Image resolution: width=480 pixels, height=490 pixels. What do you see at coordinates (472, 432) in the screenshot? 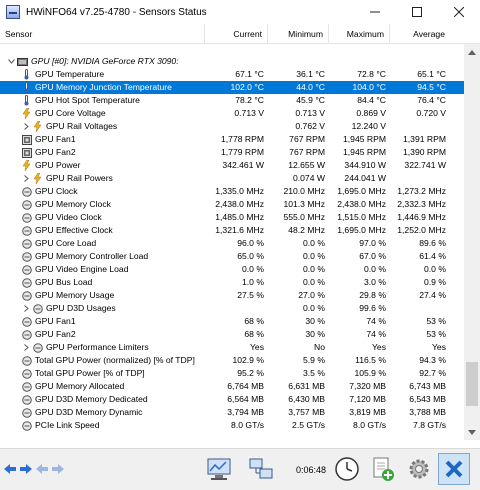
I see `scroll-down-arrow-icon` at bounding box center [472, 432].